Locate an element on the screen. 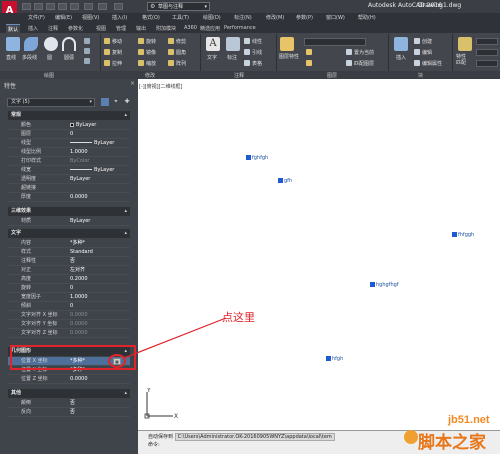  tab-featured-apps: 精选应用 is located at coordinates (210, 28).